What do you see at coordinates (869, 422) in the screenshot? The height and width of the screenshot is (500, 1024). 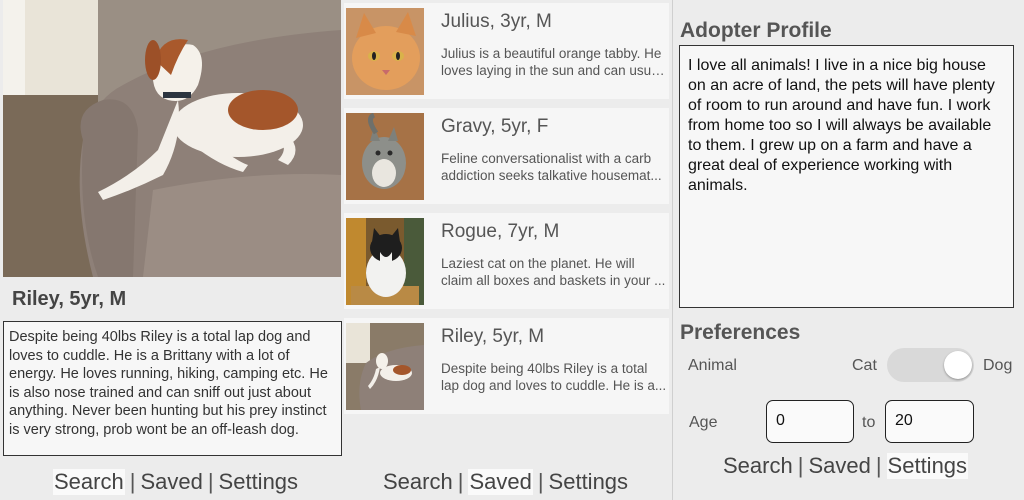 I see `age-to-label: to` at bounding box center [869, 422].